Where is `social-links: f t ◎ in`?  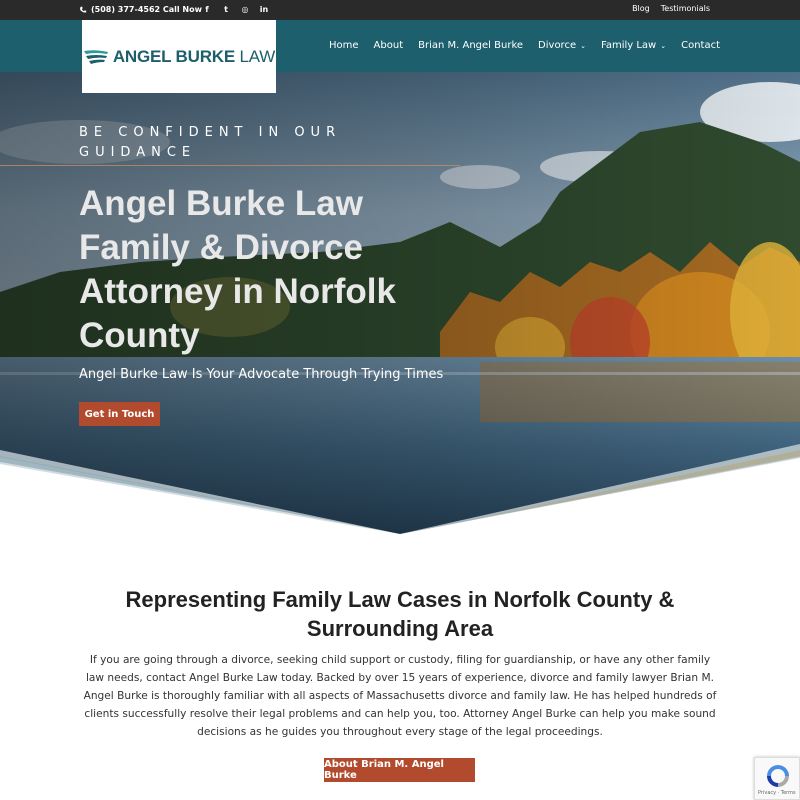 social-links: f t ◎ in is located at coordinates (235, 9).